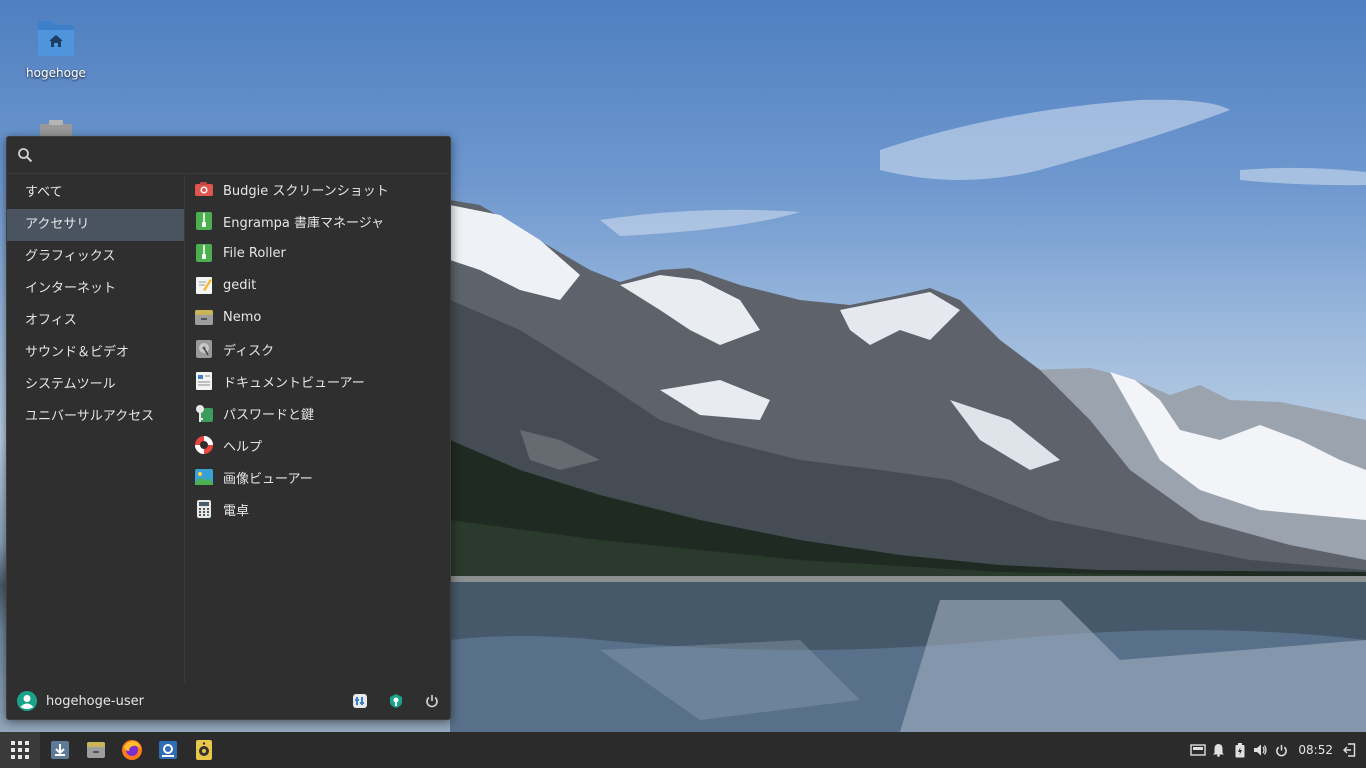  What do you see at coordinates (294, 383) in the screenshot?
I see `app-label: ドキュメントビューアー` at bounding box center [294, 383].